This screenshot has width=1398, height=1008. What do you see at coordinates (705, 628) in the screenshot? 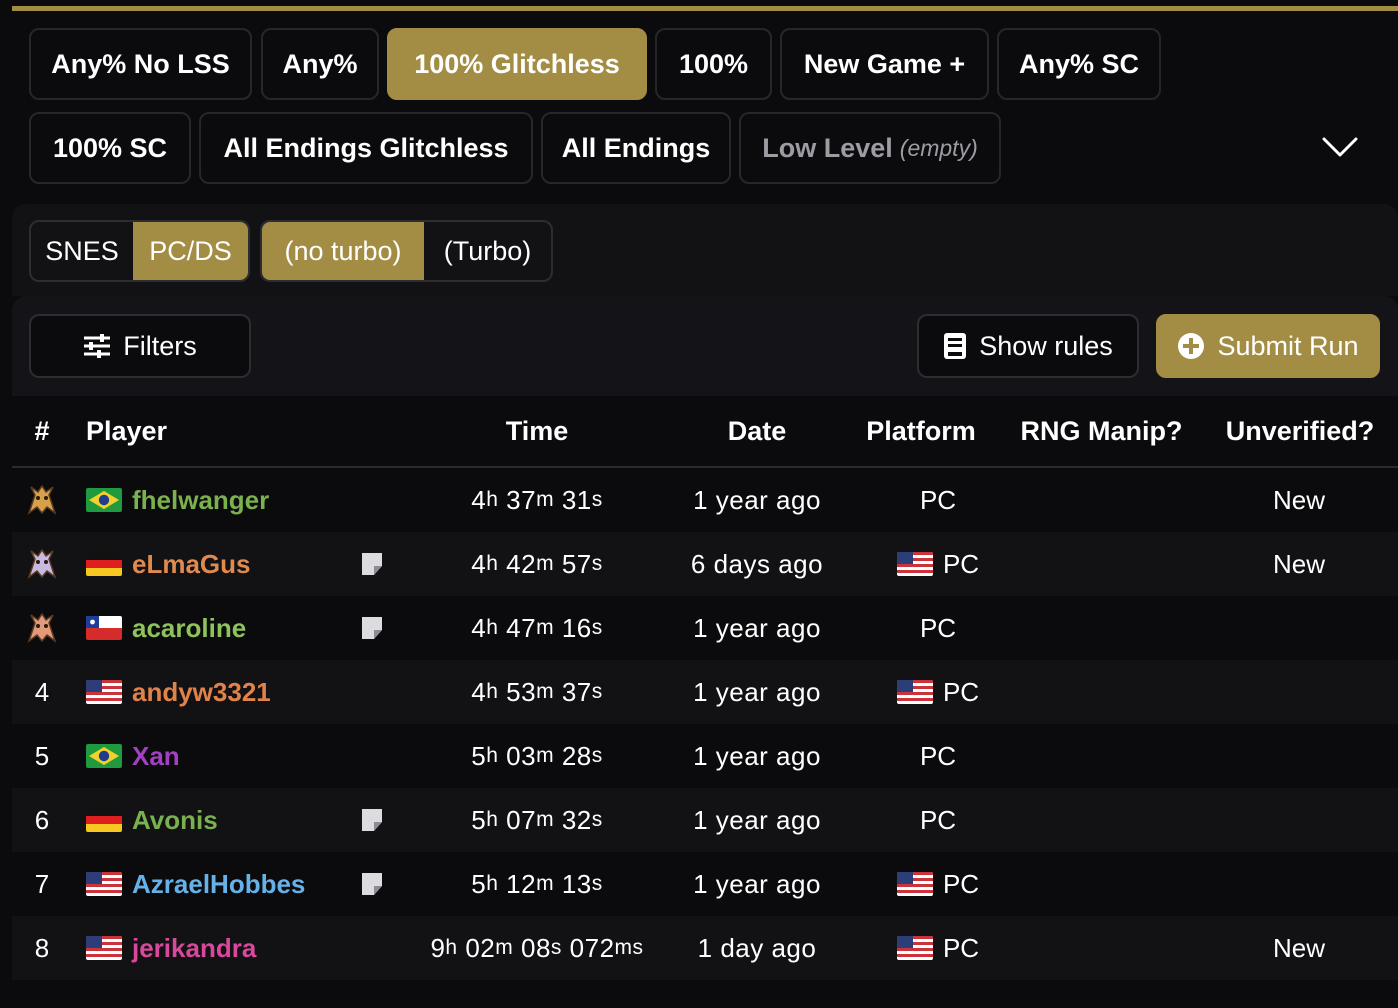
I see `table-row: acaroline 4h 47 m 16 s 1 year ago PC` at bounding box center [705, 628].